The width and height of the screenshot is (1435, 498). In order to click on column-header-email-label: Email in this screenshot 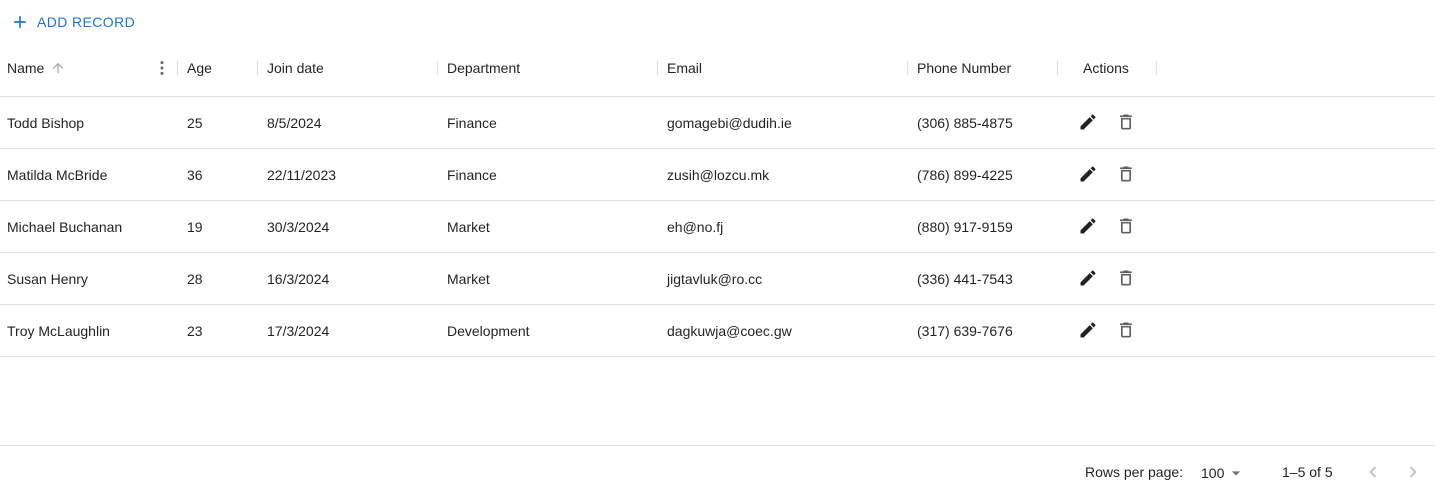, I will do `click(685, 68)`.